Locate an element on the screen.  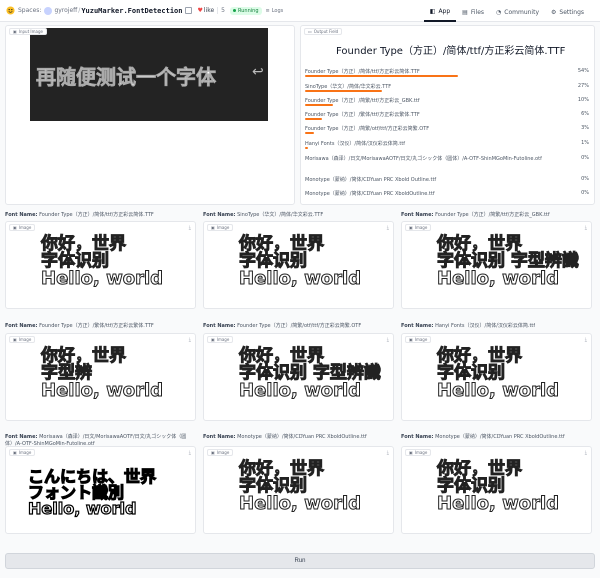
font-sample-text: 你好，世界 字体识别 字型辨識 Hello, world is located at coordinates (314, 374).